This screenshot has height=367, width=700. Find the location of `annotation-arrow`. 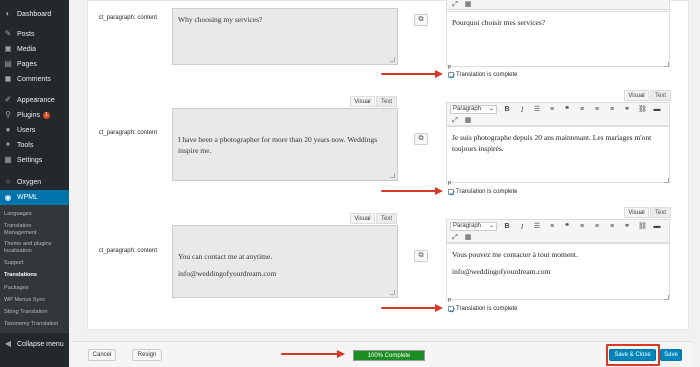

annotation-arrow is located at coordinates (412, 191).